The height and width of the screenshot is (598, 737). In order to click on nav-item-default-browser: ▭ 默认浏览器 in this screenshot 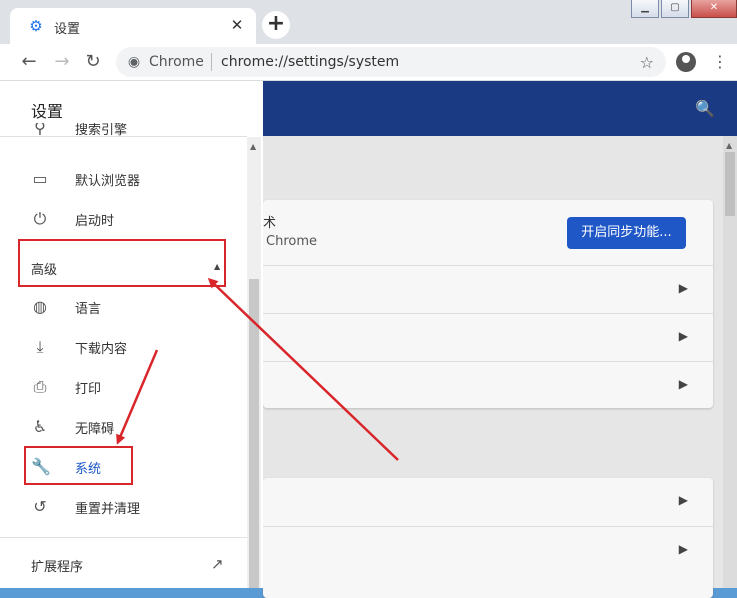, I will do `click(123, 179)`.